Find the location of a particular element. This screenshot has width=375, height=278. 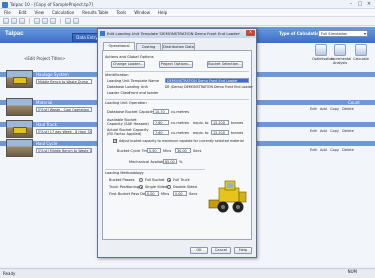

mech-avail-input: 85.00 is located at coordinates (170, 161).